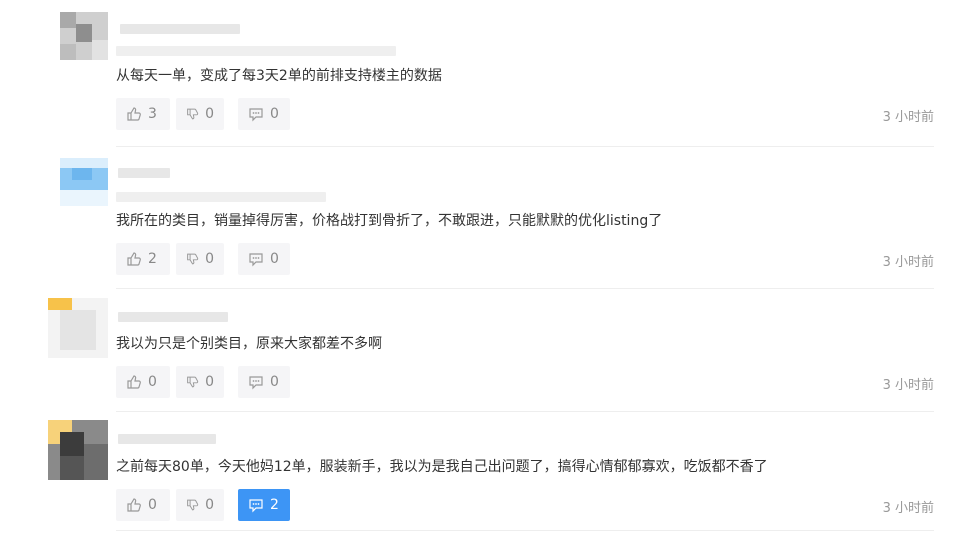 The image size is (955, 534). What do you see at coordinates (264, 505) in the screenshot?
I see `reply-button: 2` at bounding box center [264, 505].